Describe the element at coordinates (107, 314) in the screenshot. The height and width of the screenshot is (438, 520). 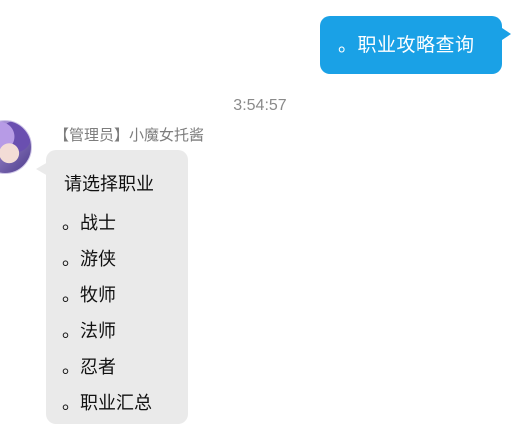
I see `class-option-list: 。战士 。游侠 。牧师 。法师 。忍者 。职业汇总` at that location.